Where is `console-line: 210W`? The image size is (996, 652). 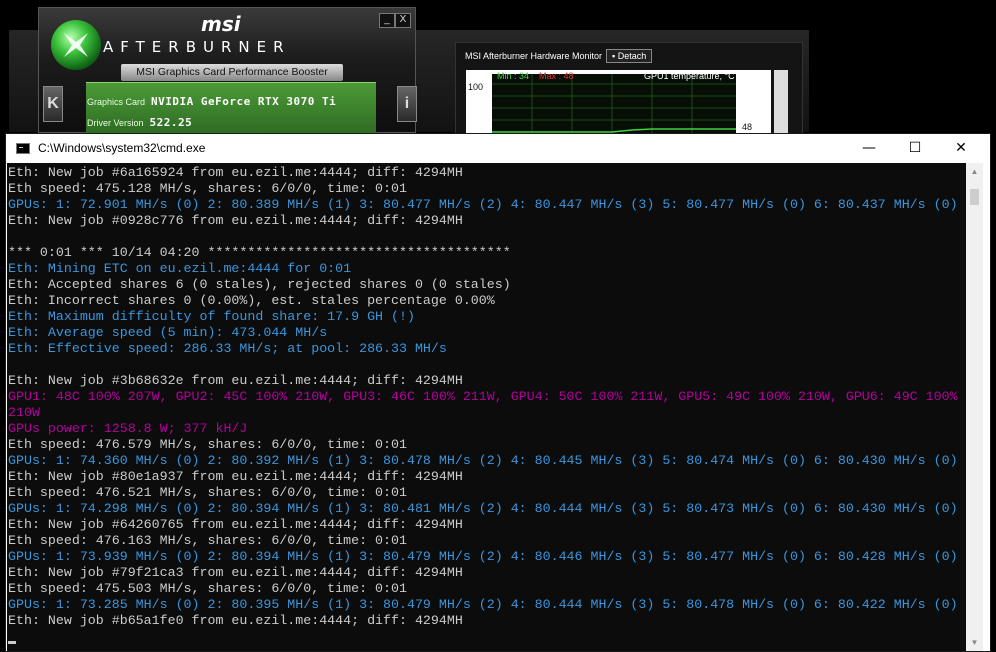 console-line: 210W is located at coordinates (24, 412).